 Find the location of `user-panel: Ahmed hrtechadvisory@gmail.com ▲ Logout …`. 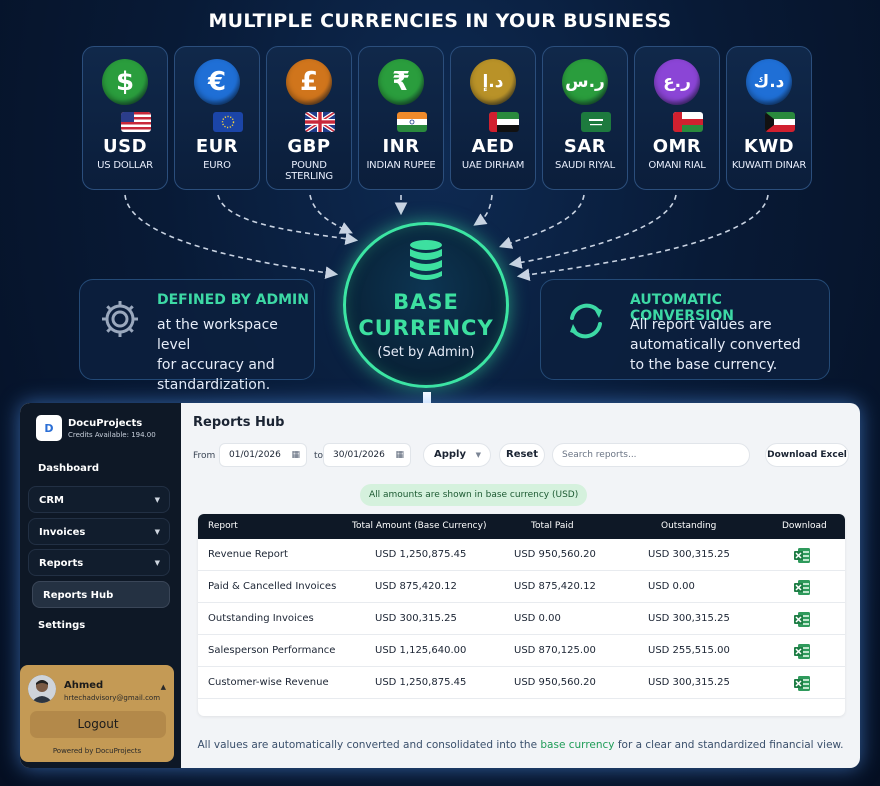

user-panel: Ahmed hrtechadvisory@gmail.com ▲ Logout … is located at coordinates (97, 713).